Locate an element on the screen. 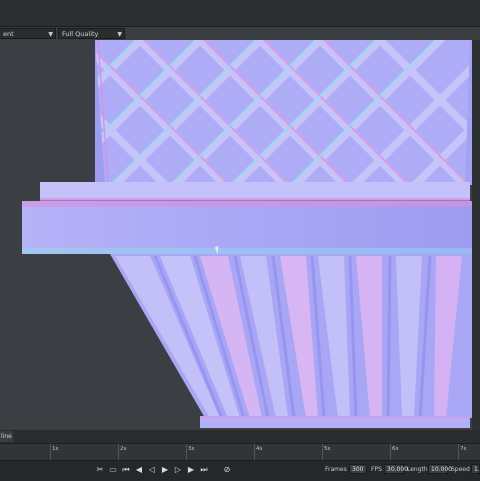  shading-mode-label: ent is located at coordinates (8, 34).